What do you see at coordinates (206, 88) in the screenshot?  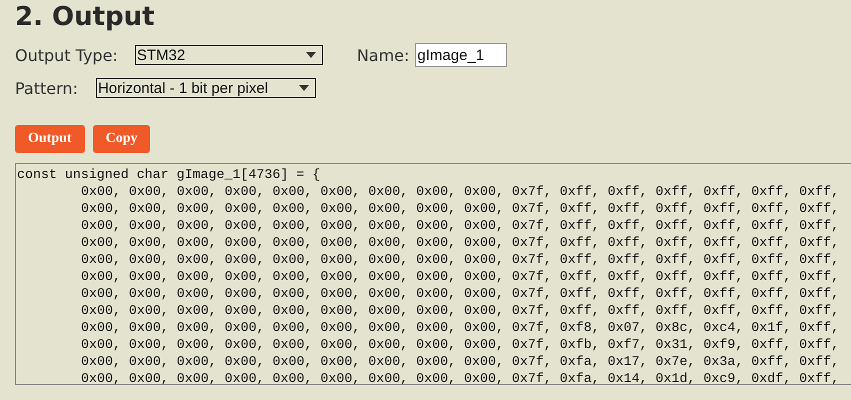 I see `pattern-select: Horizontal - 1 bit per pixel` at bounding box center [206, 88].